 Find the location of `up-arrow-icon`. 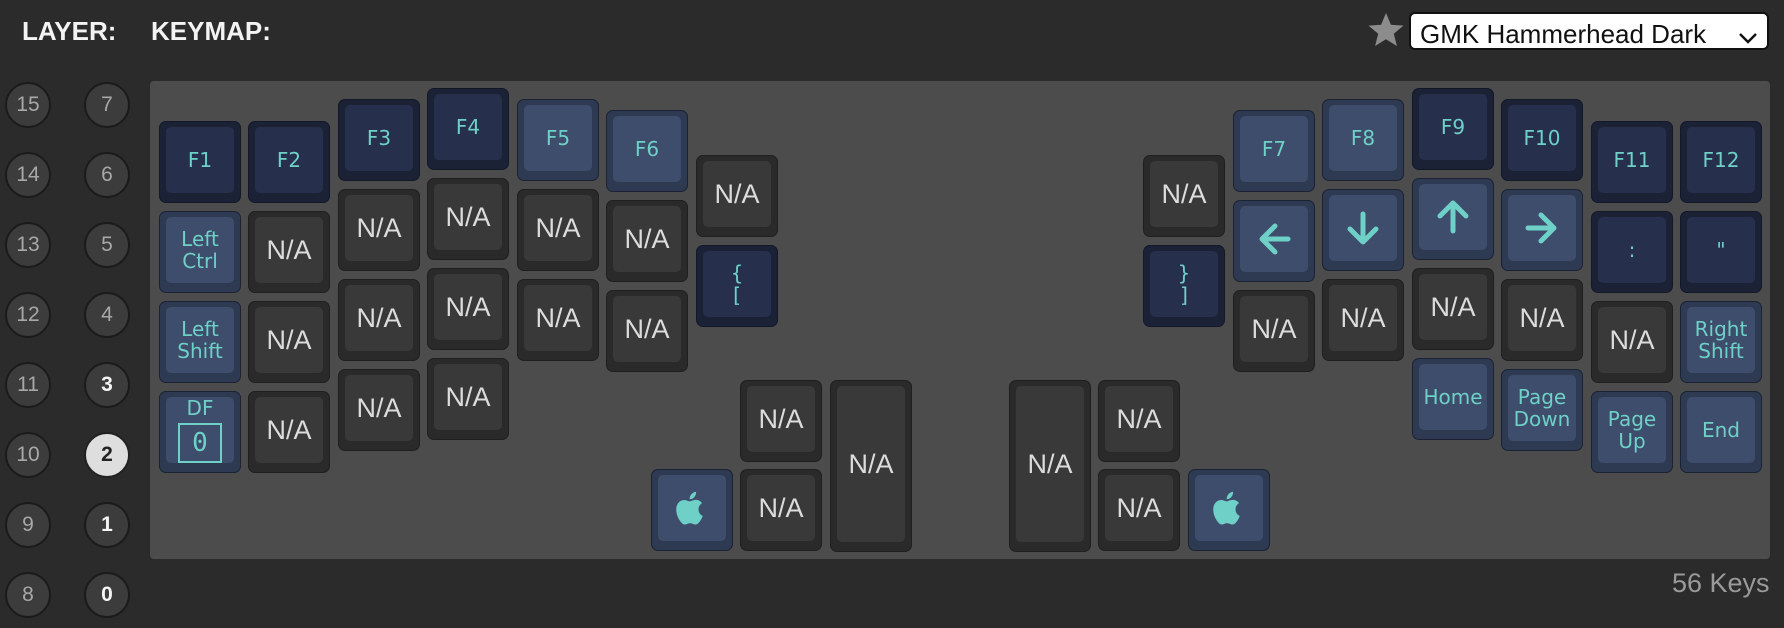

up-arrow-icon is located at coordinates (1453, 217).